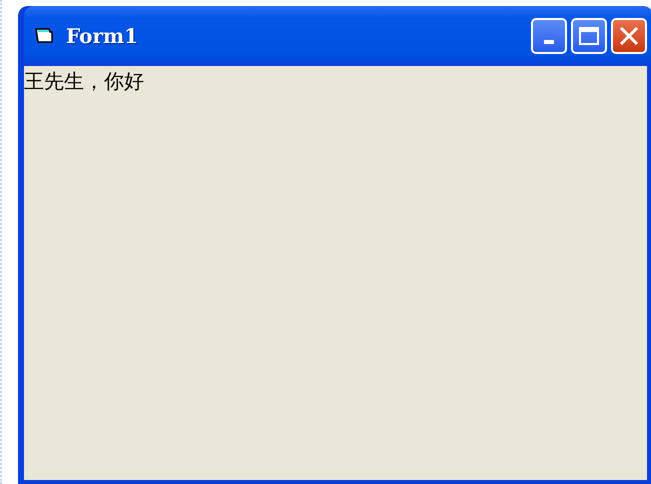  Describe the element at coordinates (103, 36) in the screenshot. I see `window-title: Form1` at that location.